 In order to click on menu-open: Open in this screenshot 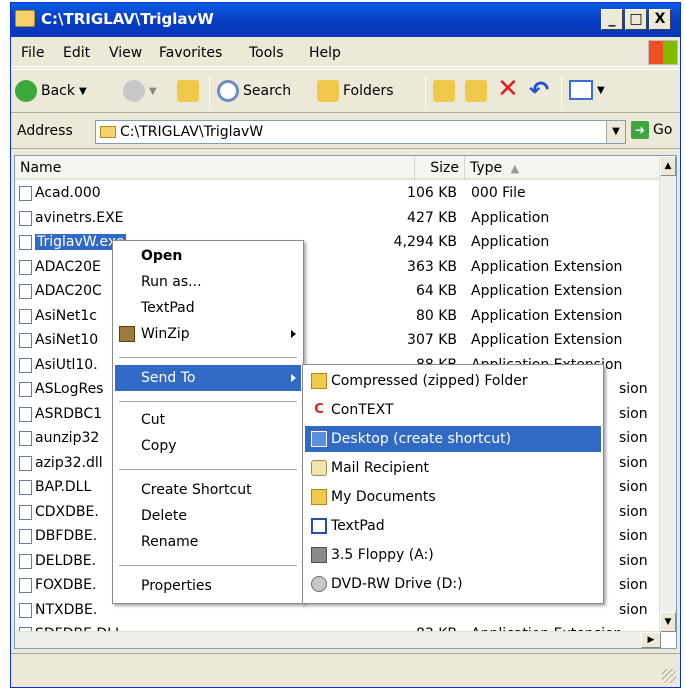, I will do `click(208, 256)`.